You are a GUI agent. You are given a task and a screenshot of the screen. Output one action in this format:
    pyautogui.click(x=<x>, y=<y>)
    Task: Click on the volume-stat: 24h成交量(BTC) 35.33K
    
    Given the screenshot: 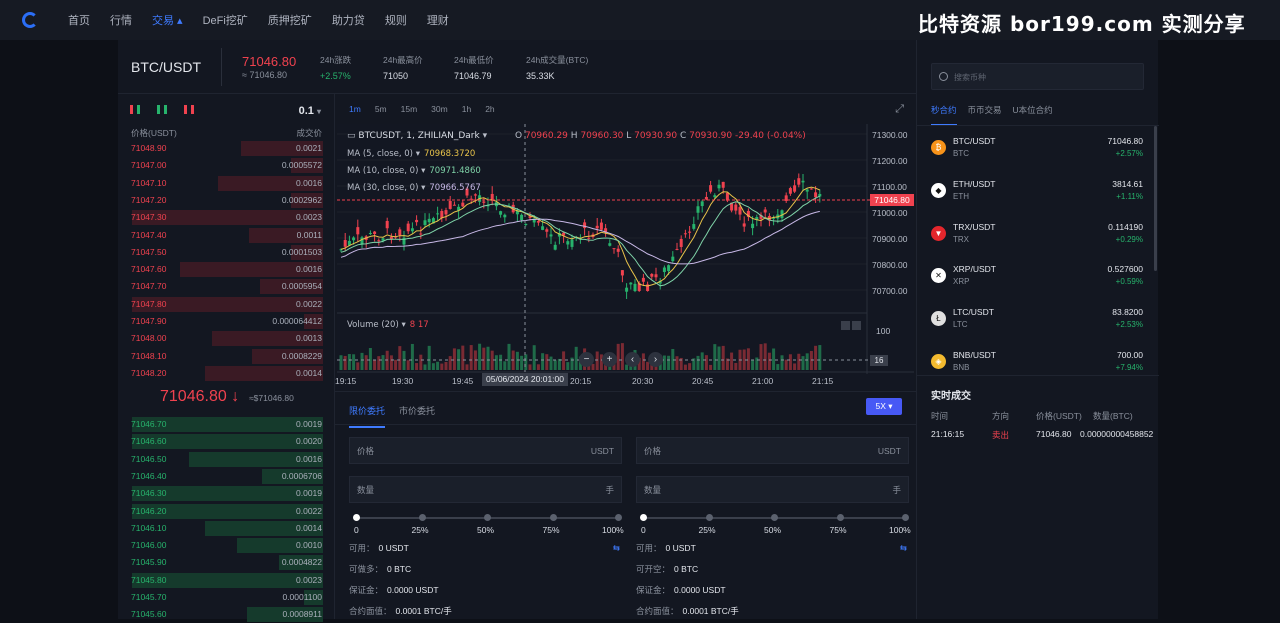 What is the action you would take?
    pyautogui.click(x=557, y=67)
    